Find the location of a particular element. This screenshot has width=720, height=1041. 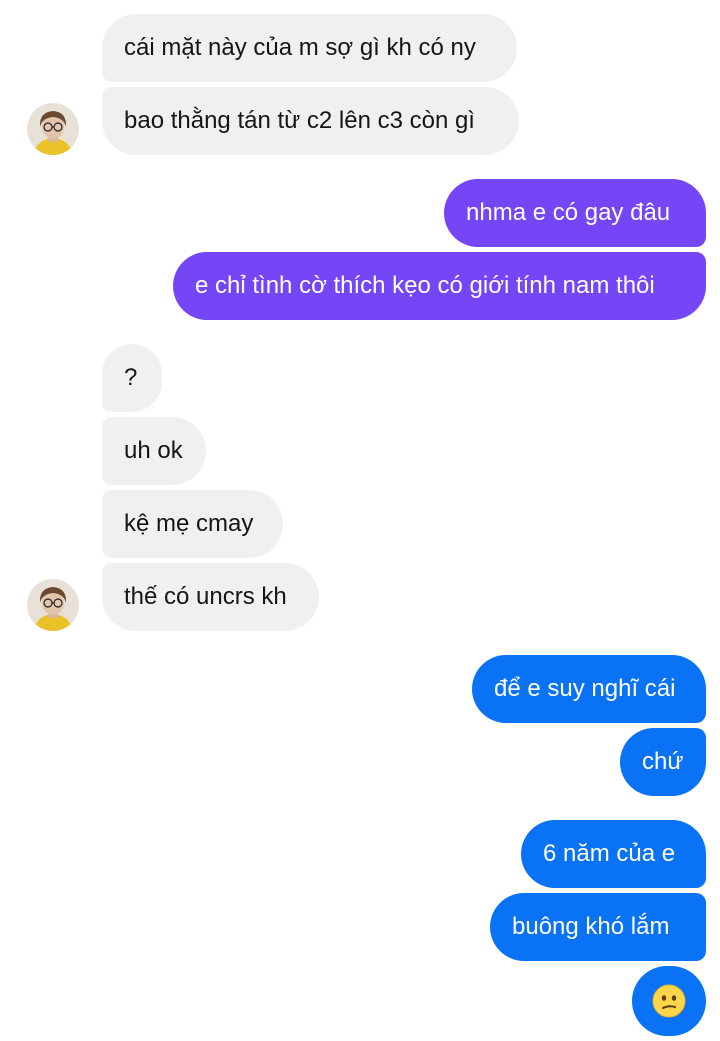

incoming-message: uh ok is located at coordinates (154, 451).